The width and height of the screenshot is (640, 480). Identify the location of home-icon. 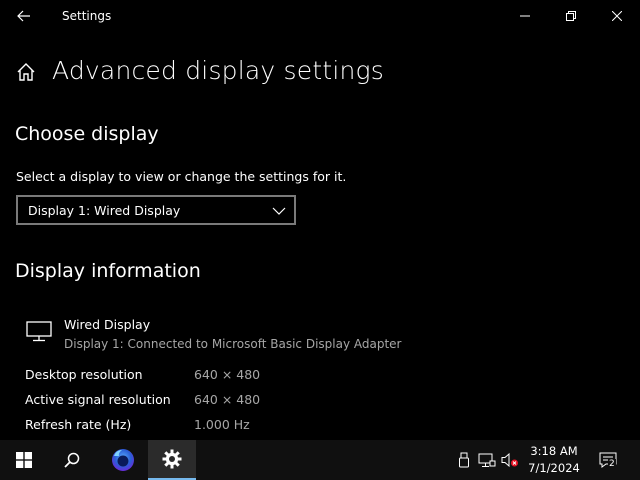
(26, 72).